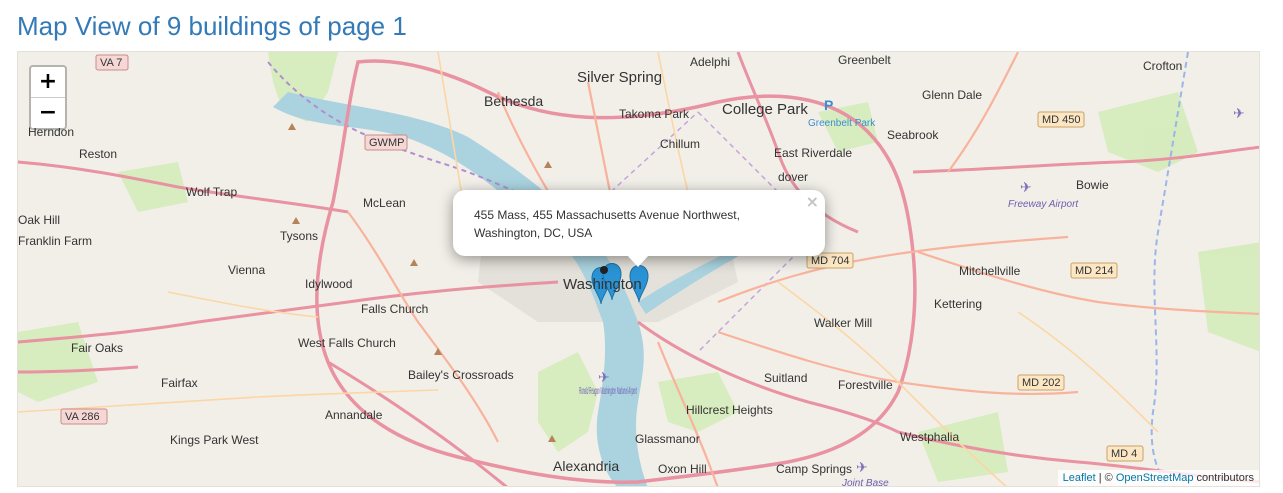  I want to click on zoom-control: + −, so click(48, 97).